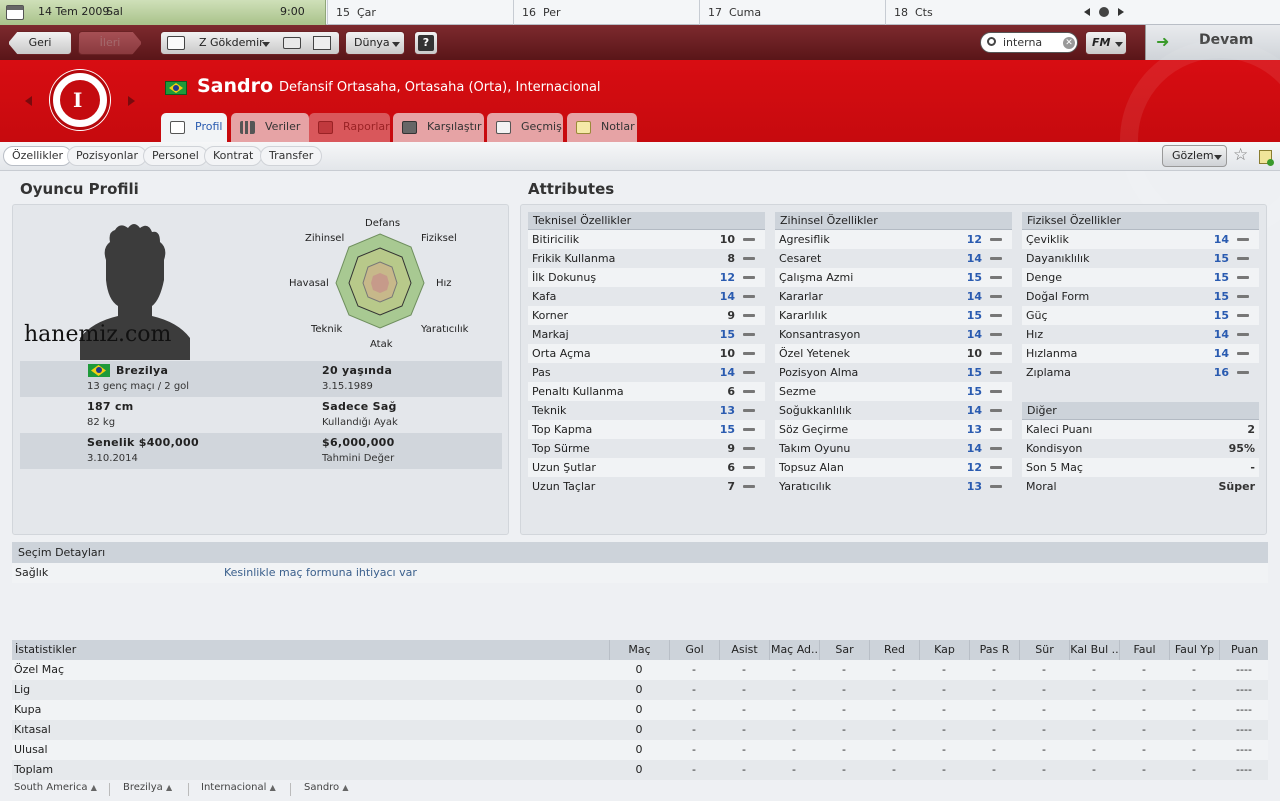 This screenshot has height=801, width=1280. I want to click on attribute-row: Topsuz Alan 12, so click(893, 467).